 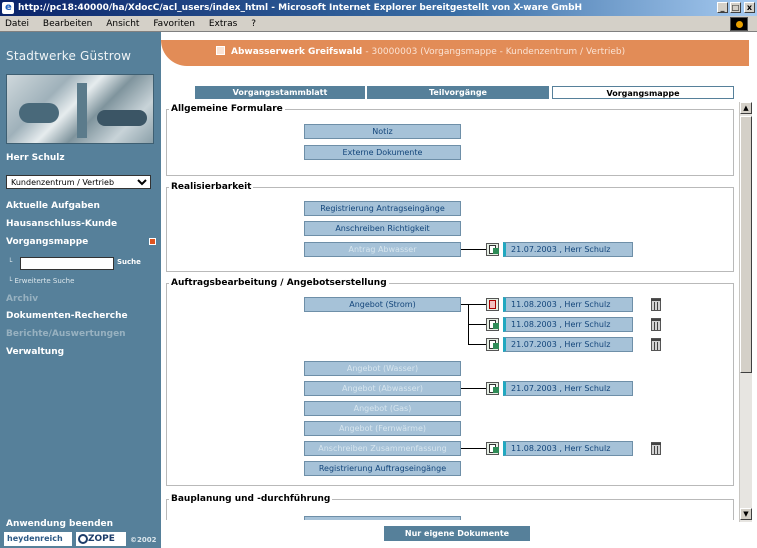 What do you see at coordinates (739, 24) in the screenshot?
I see `windows-flag-icon` at bounding box center [739, 24].